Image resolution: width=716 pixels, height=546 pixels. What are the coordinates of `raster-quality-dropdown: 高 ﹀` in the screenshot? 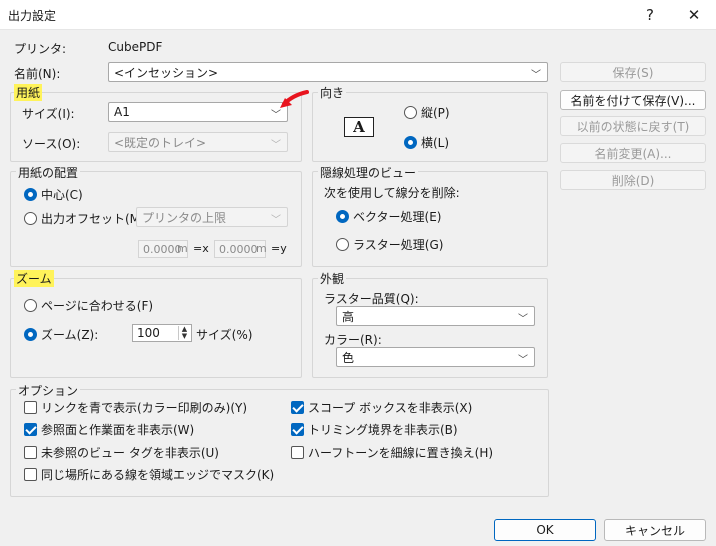 It's located at (435, 316).